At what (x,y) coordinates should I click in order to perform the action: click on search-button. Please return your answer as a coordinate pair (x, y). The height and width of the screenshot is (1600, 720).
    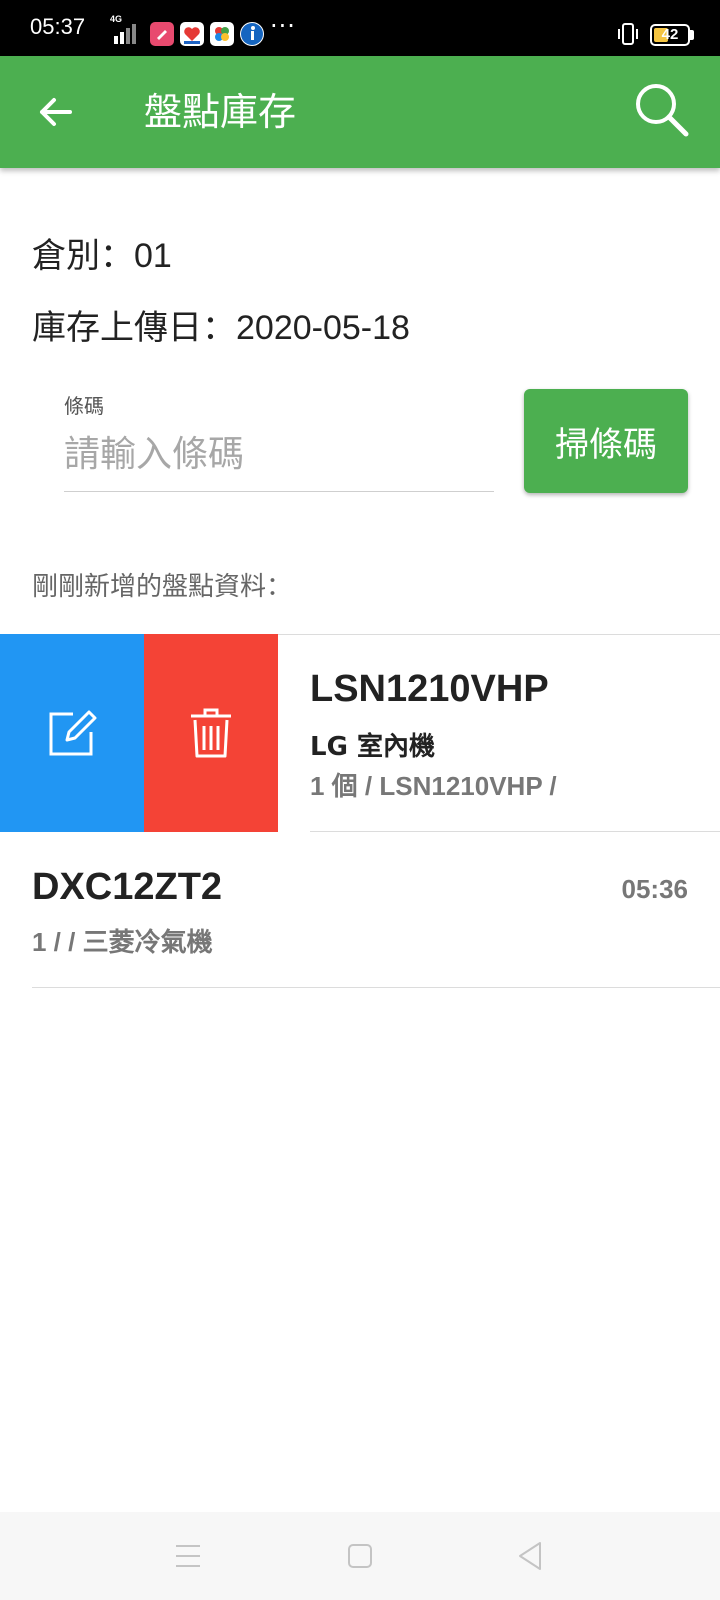
    Looking at the image, I should click on (662, 110).